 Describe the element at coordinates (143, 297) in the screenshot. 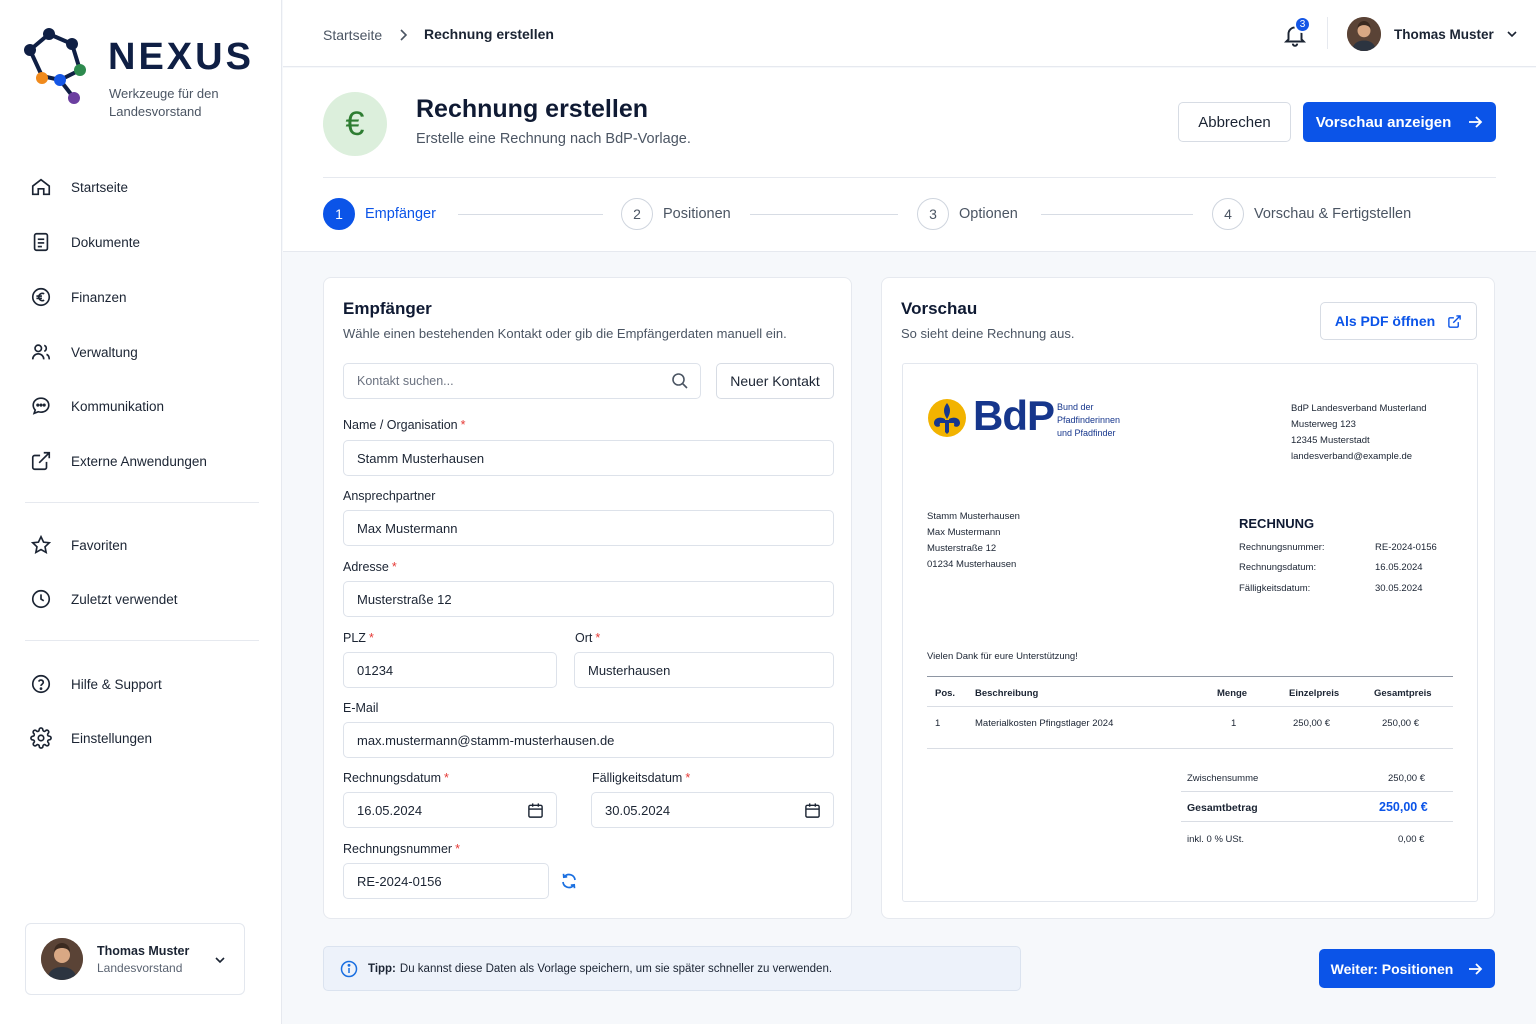

I see `sidebar-item-finanzen: Finanzen` at that location.